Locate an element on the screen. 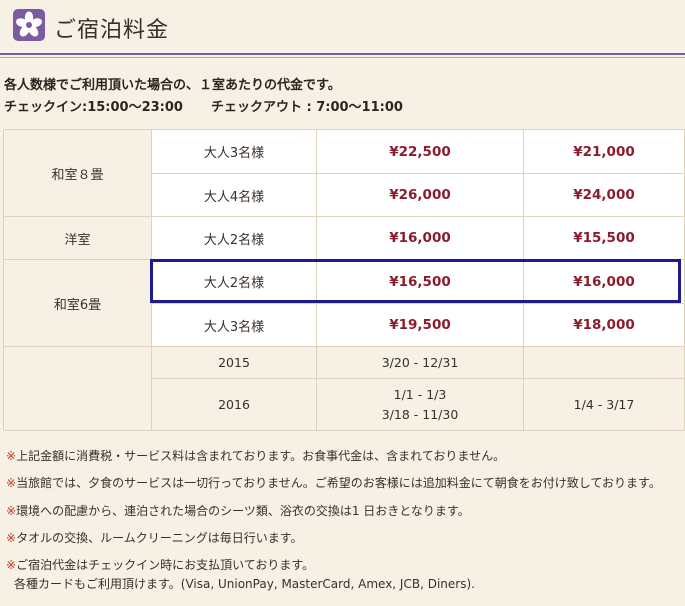 The image size is (685, 606). season-period-line: 3/20 - 12/31 is located at coordinates (420, 362).